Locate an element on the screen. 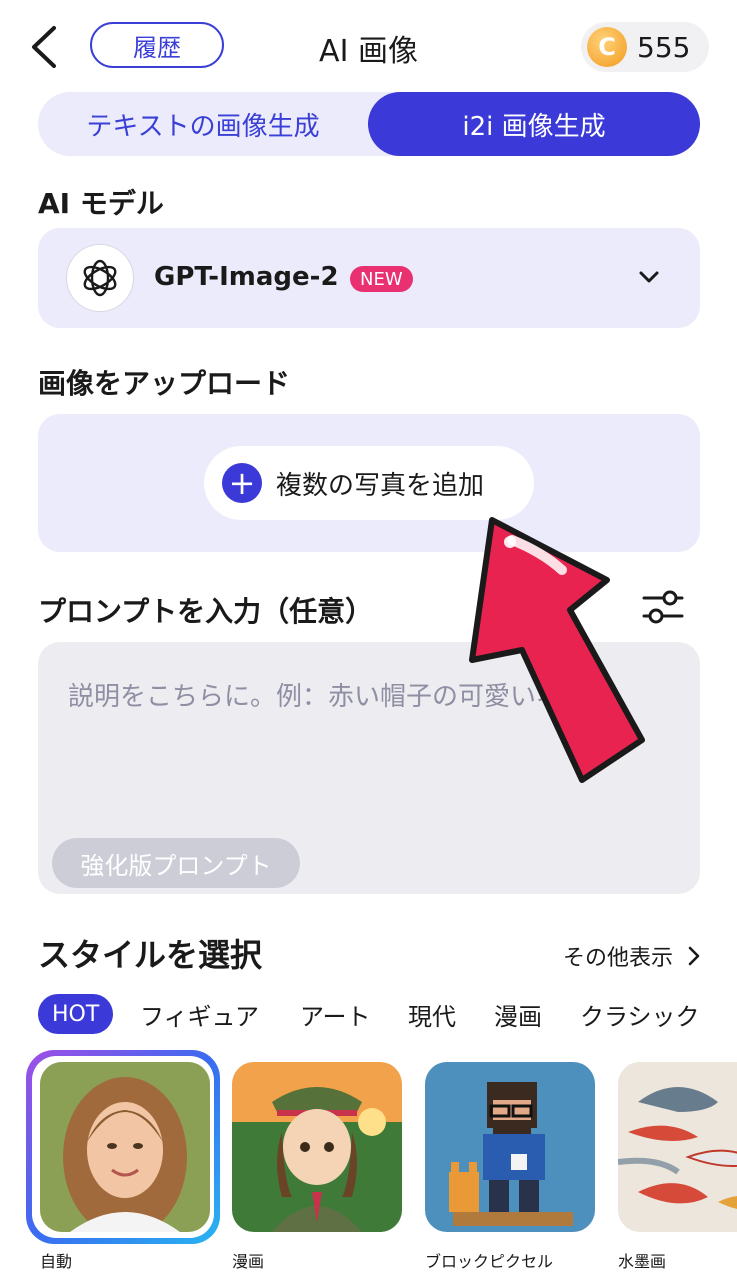  anime-soldier-image is located at coordinates (317, 1147).